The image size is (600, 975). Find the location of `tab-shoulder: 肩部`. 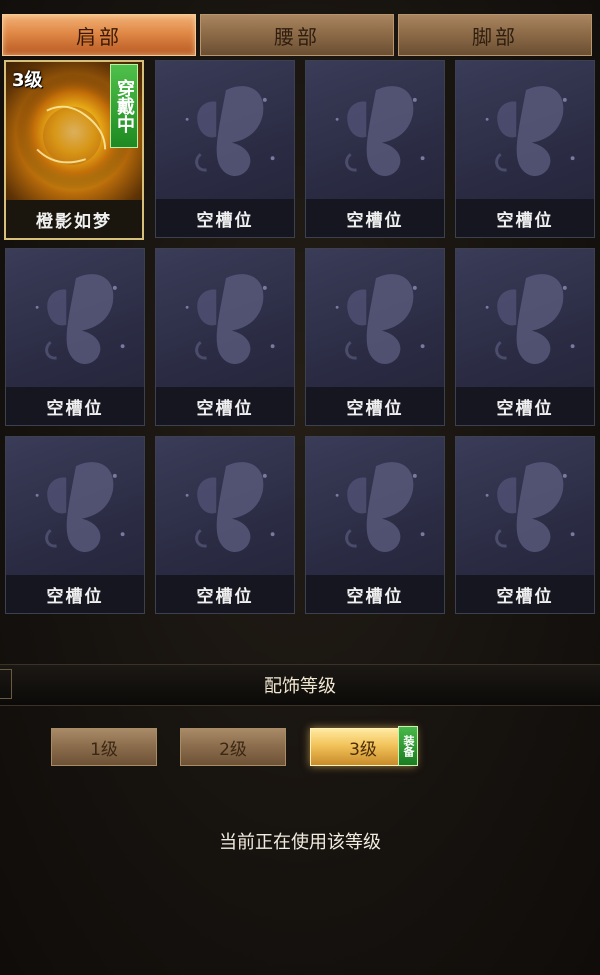

tab-shoulder: 肩部 is located at coordinates (99, 35).